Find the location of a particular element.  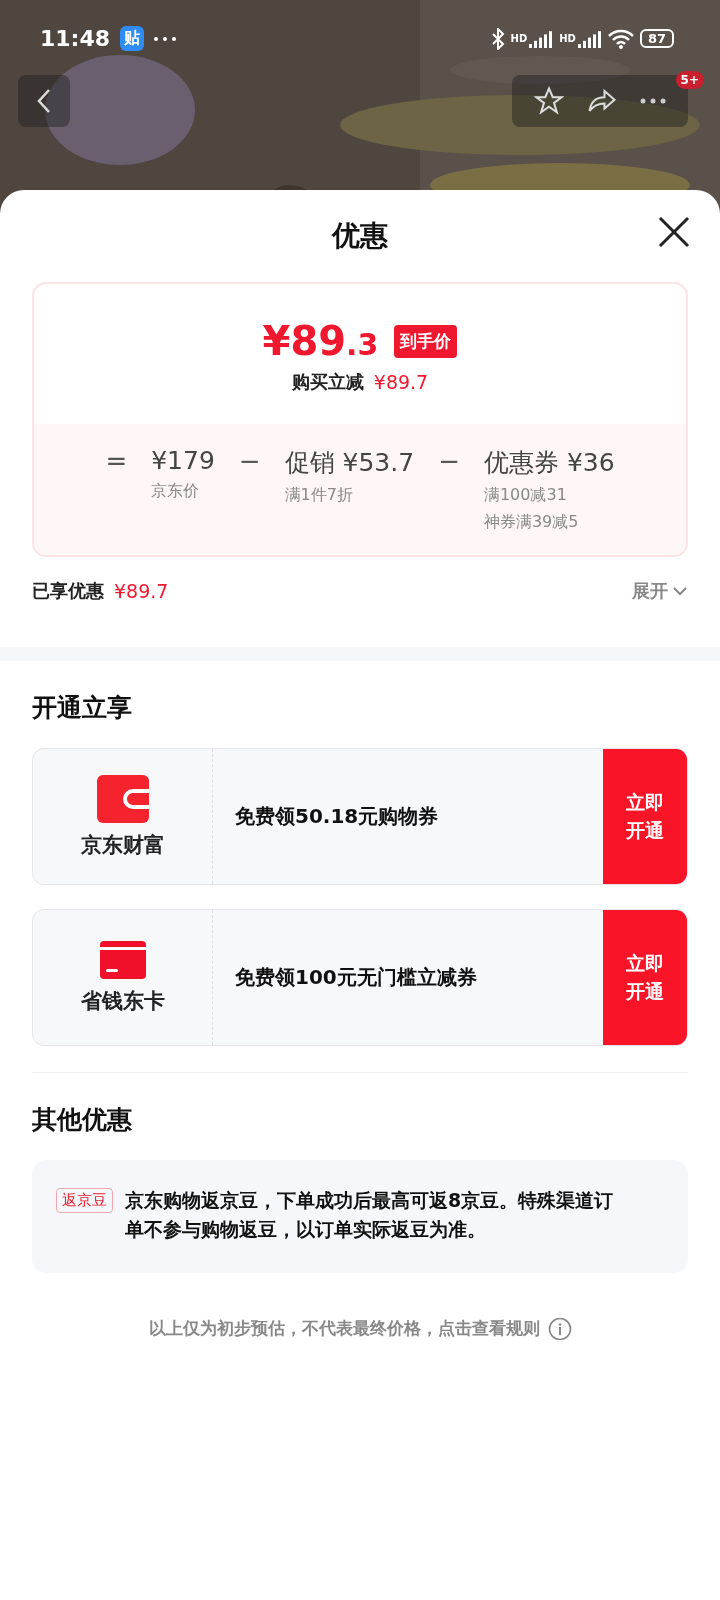

final-price: ¥89.3 is located at coordinates (320, 341).